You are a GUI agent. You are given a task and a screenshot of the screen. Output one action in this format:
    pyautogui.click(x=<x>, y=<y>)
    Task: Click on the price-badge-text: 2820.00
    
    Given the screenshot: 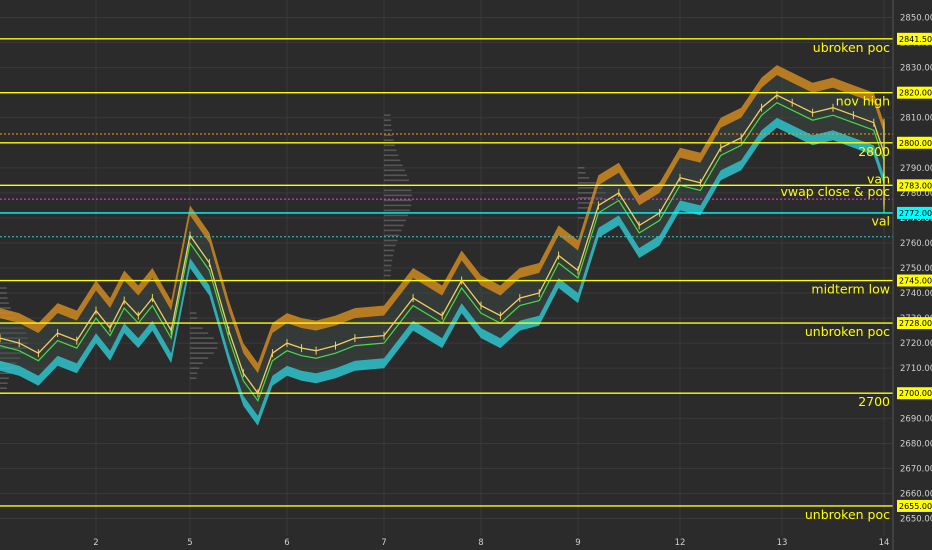 What is the action you would take?
    pyautogui.click(x=915, y=93)
    